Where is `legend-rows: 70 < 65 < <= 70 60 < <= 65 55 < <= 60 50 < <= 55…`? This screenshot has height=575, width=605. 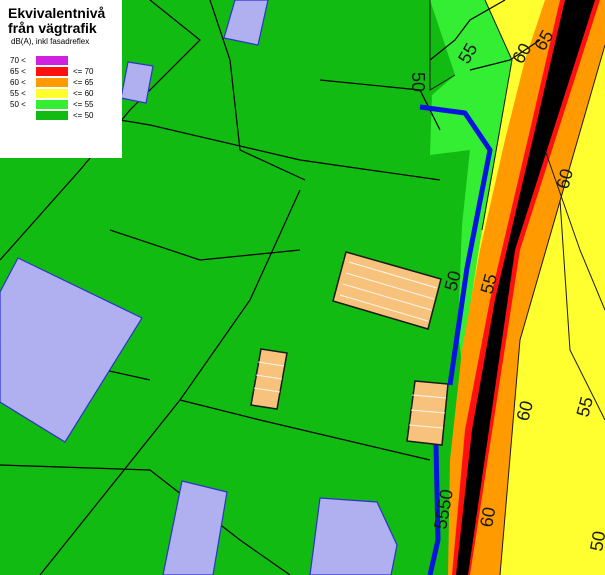 legend-rows: 70 < 65 < <= 70 60 < <= 65 55 < <= 60 50 < <= 55… is located at coordinates (65, 88).